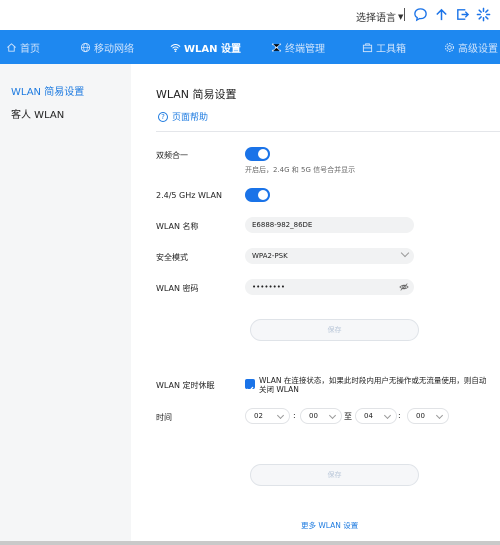 This screenshot has height=545, width=500. I want to click on end-minute-value: 00, so click(420, 416).